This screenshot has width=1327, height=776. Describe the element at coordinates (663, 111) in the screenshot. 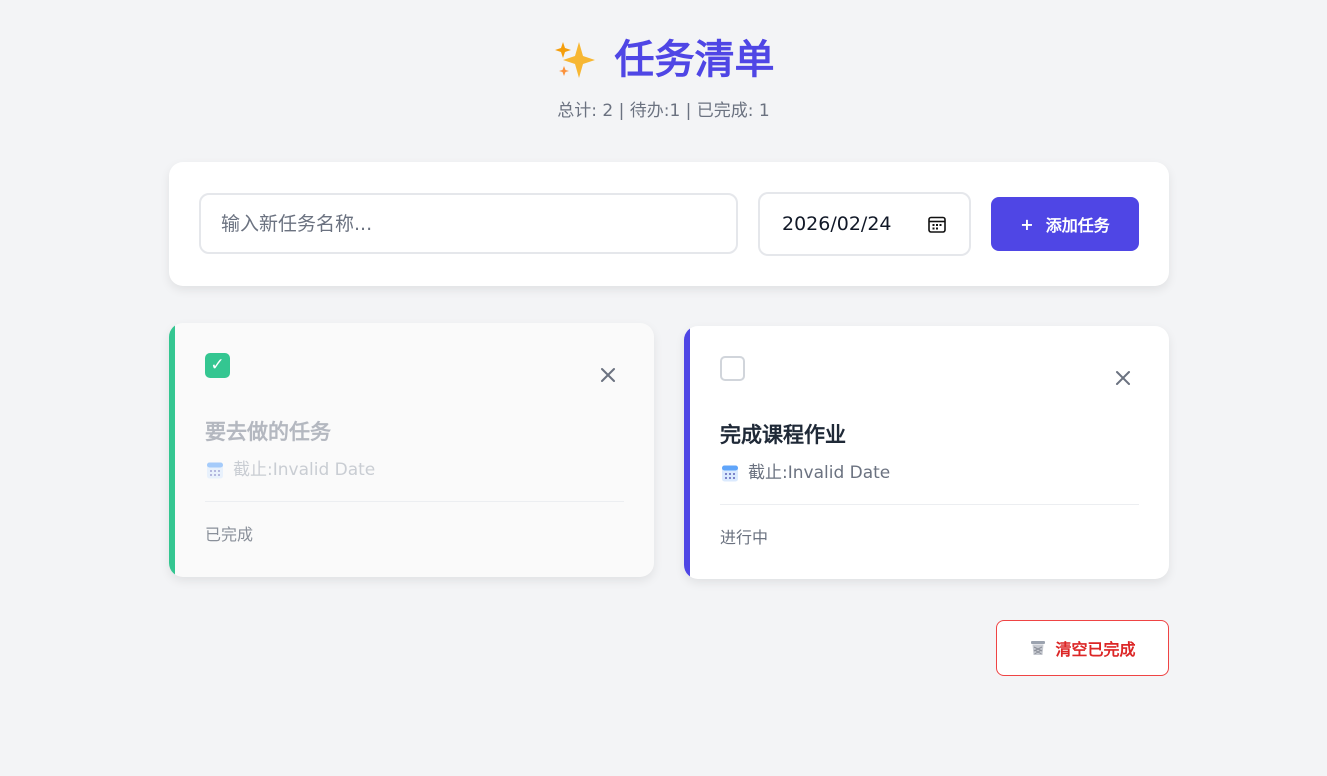

I see `task-stats: 总计: 2 | 待办:1 | 已完成: 1` at that location.